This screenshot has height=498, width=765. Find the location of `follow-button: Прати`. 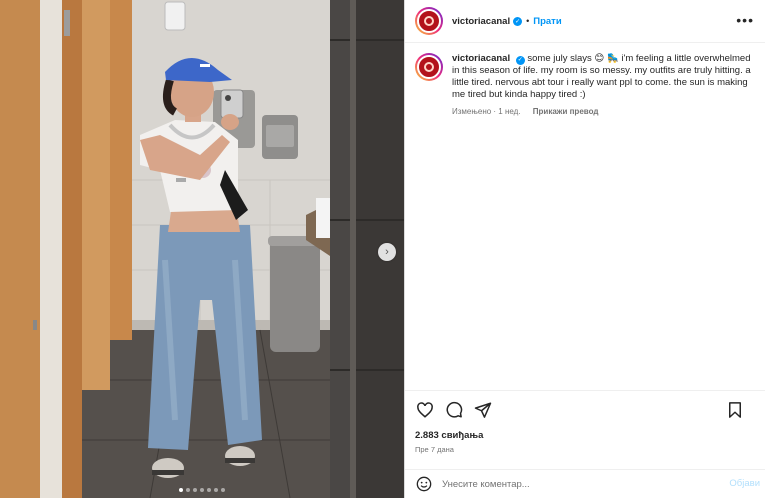

follow-button: Прати is located at coordinates (547, 21).